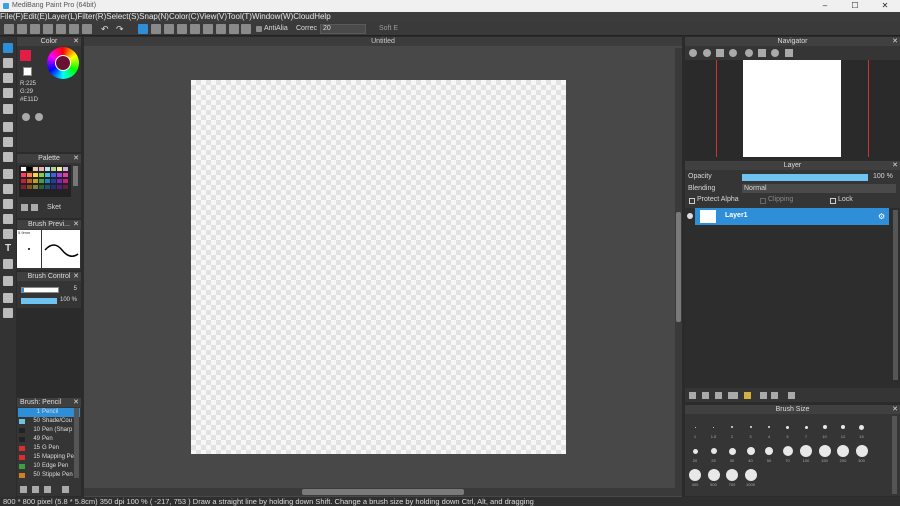 The width and height of the screenshot is (900, 506). What do you see at coordinates (303, 16) in the screenshot?
I see `menu-cloud: Cloud` at bounding box center [303, 16].